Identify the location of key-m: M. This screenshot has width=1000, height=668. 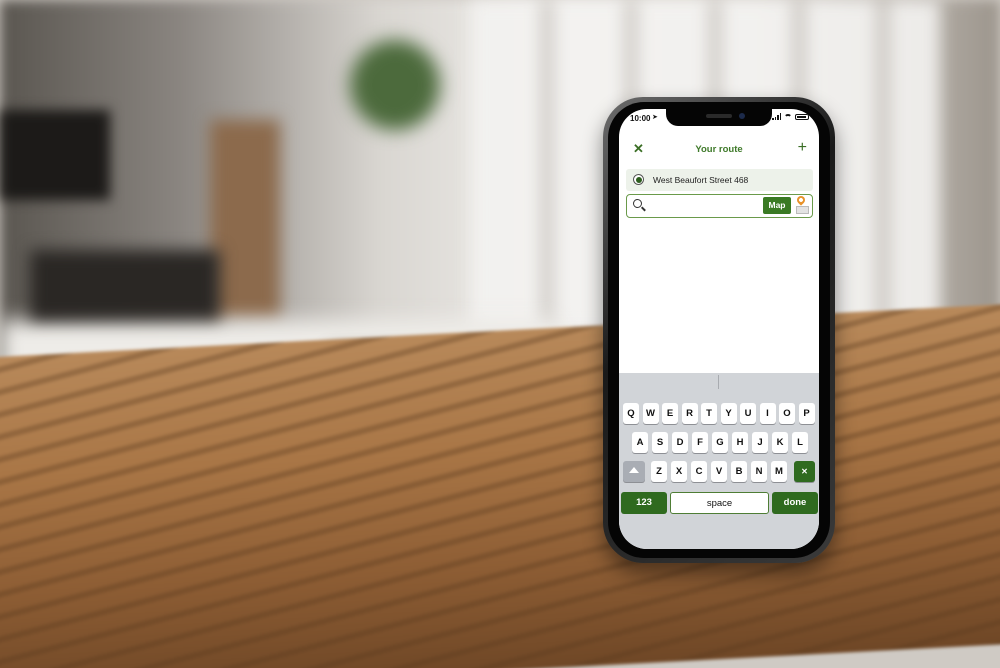
(779, 471).